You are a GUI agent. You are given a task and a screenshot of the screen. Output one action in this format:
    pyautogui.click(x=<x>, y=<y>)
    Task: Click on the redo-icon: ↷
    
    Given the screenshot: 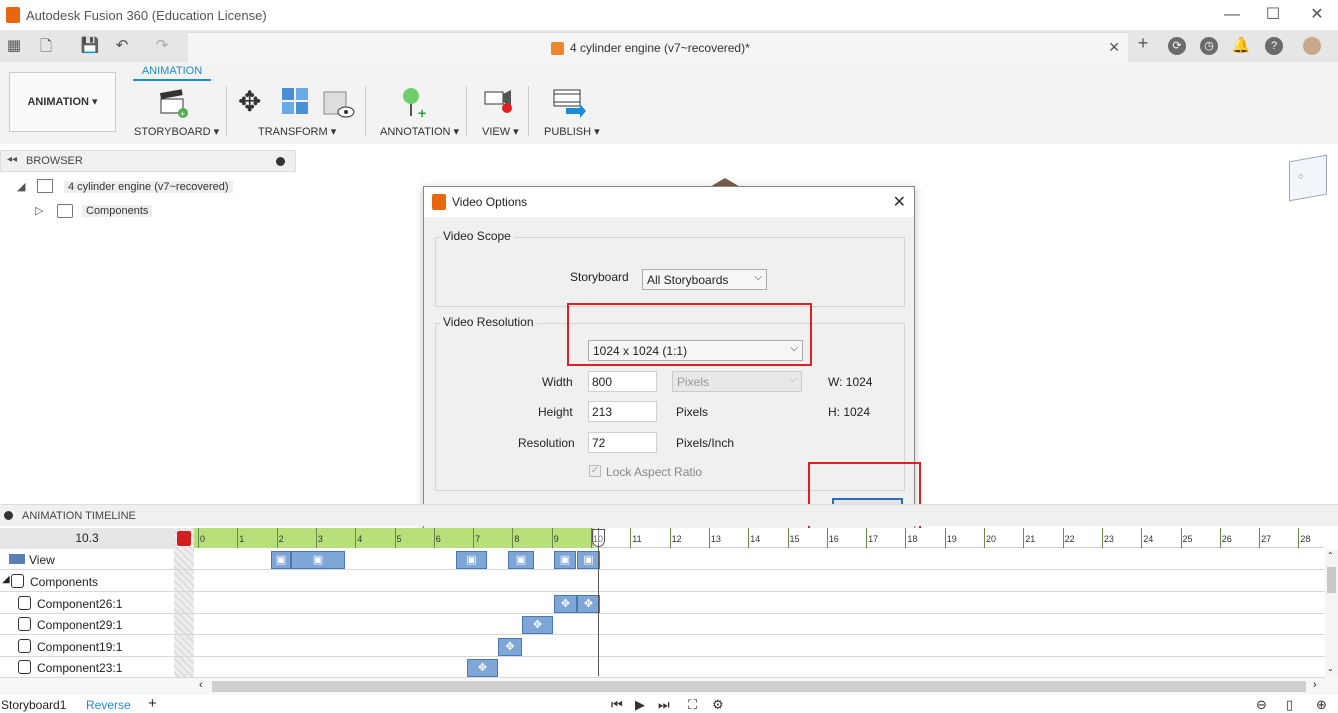 What is the action you would take?
    pyautogui.click(x=162, y=45)
    